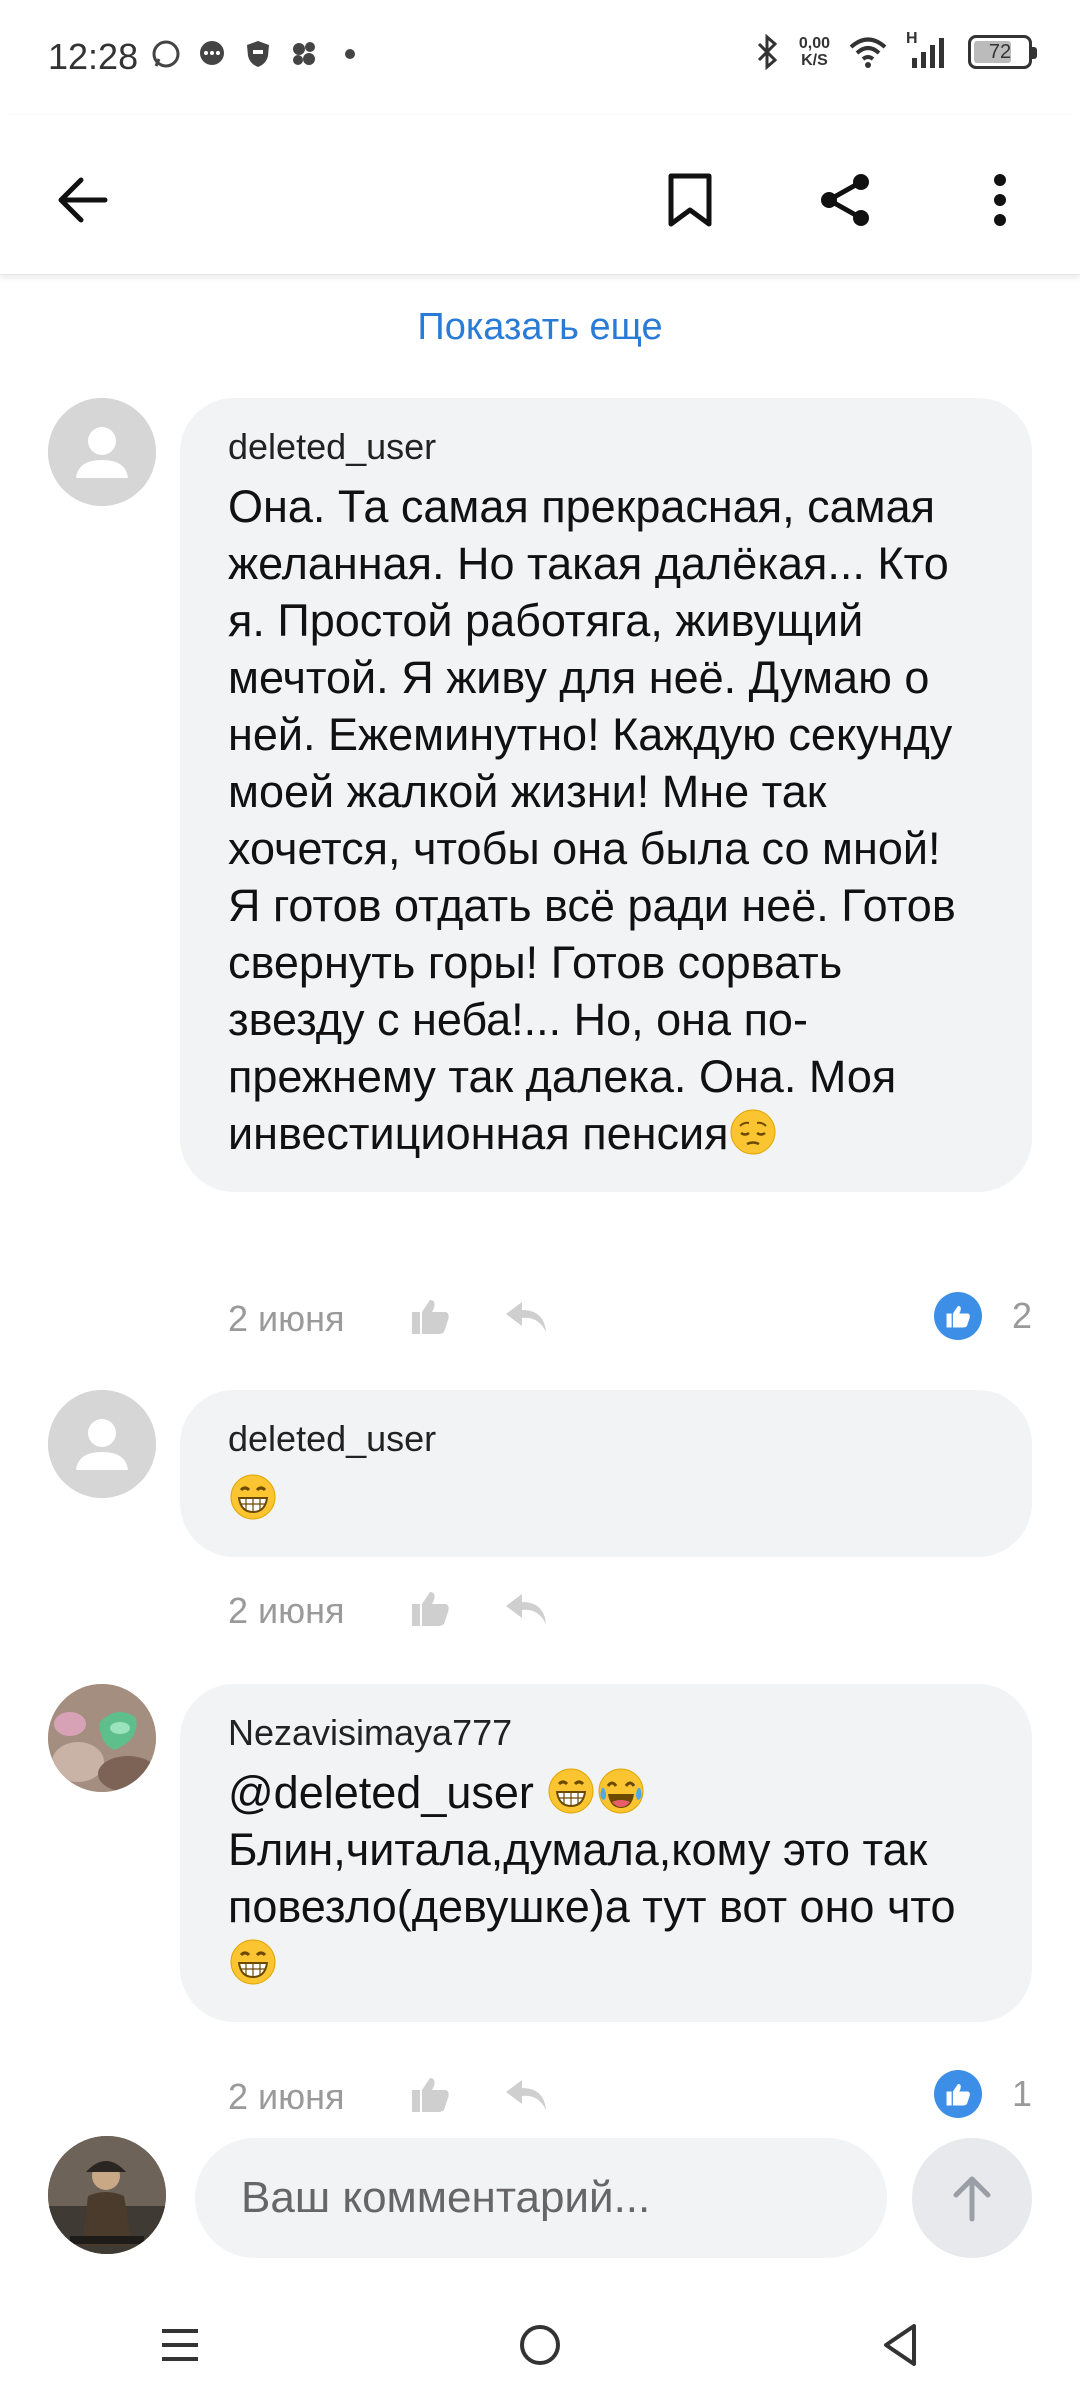 This screenshot has width=1080, height=2400. What do you see at coordinates (540, 327) in the screenshot?
I see `show-more-link: Показать еще` at bounding box center [540, 327].